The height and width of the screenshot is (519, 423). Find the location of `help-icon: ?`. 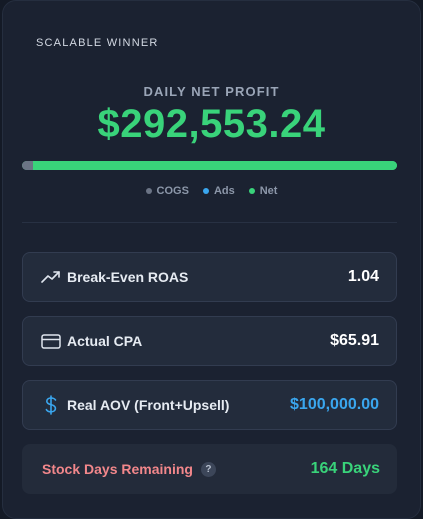

help-icon: ? is located at coordinates (208, 469).